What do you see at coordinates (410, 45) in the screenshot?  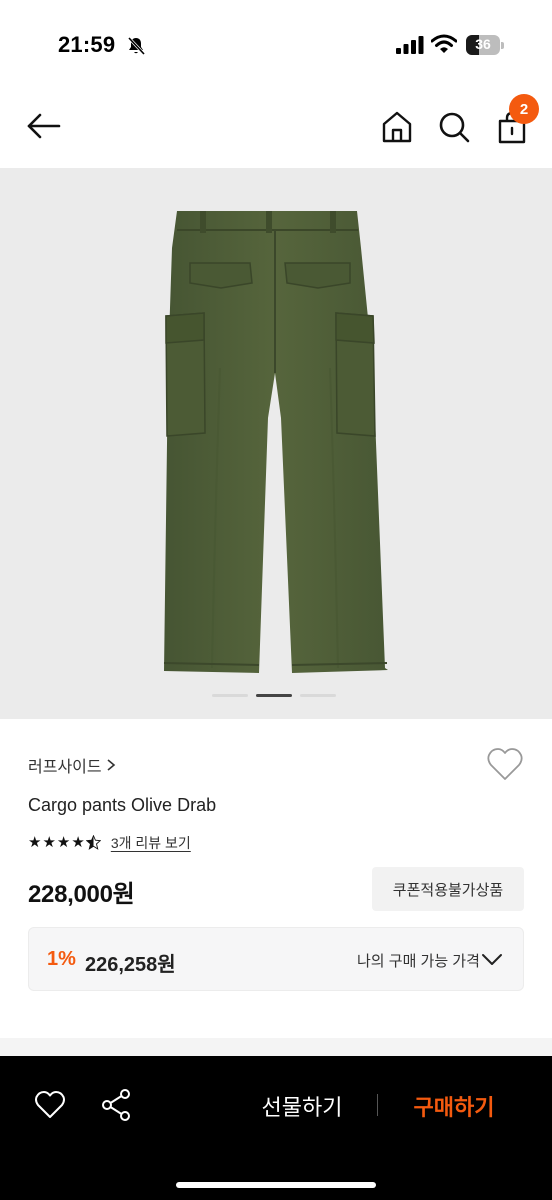 I see `signal-icon` at bounding box center [410, 45].